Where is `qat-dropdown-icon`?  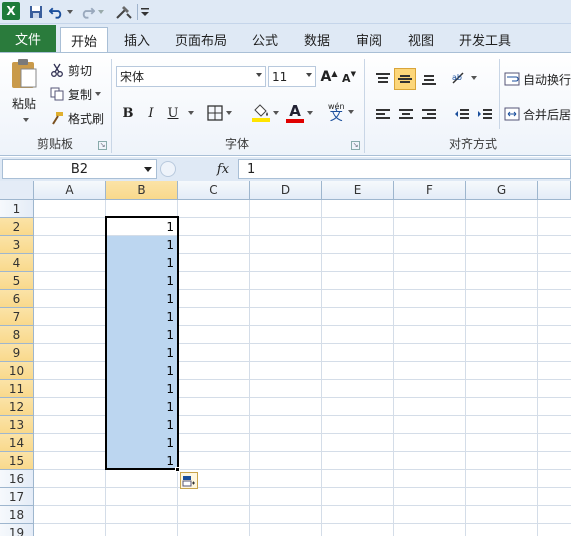 qat-dropdown-icon is located at coordinates (145, 12).